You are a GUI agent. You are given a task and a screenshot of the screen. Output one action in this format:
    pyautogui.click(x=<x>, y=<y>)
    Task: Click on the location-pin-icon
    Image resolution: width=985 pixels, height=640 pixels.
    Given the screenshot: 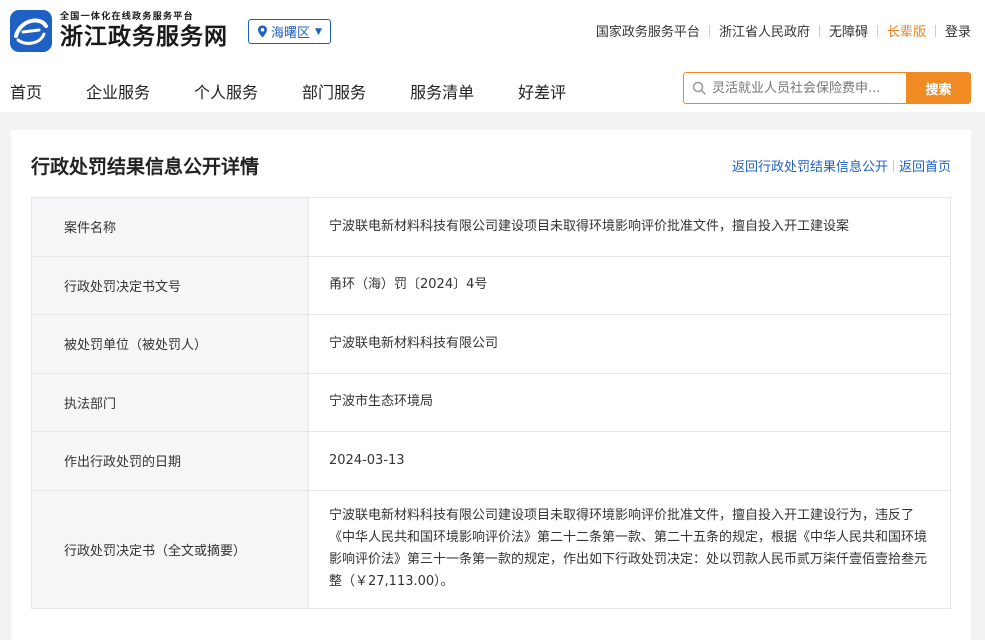 What is the action you would take?
    pyautogui.click(x=262, y=31)
    